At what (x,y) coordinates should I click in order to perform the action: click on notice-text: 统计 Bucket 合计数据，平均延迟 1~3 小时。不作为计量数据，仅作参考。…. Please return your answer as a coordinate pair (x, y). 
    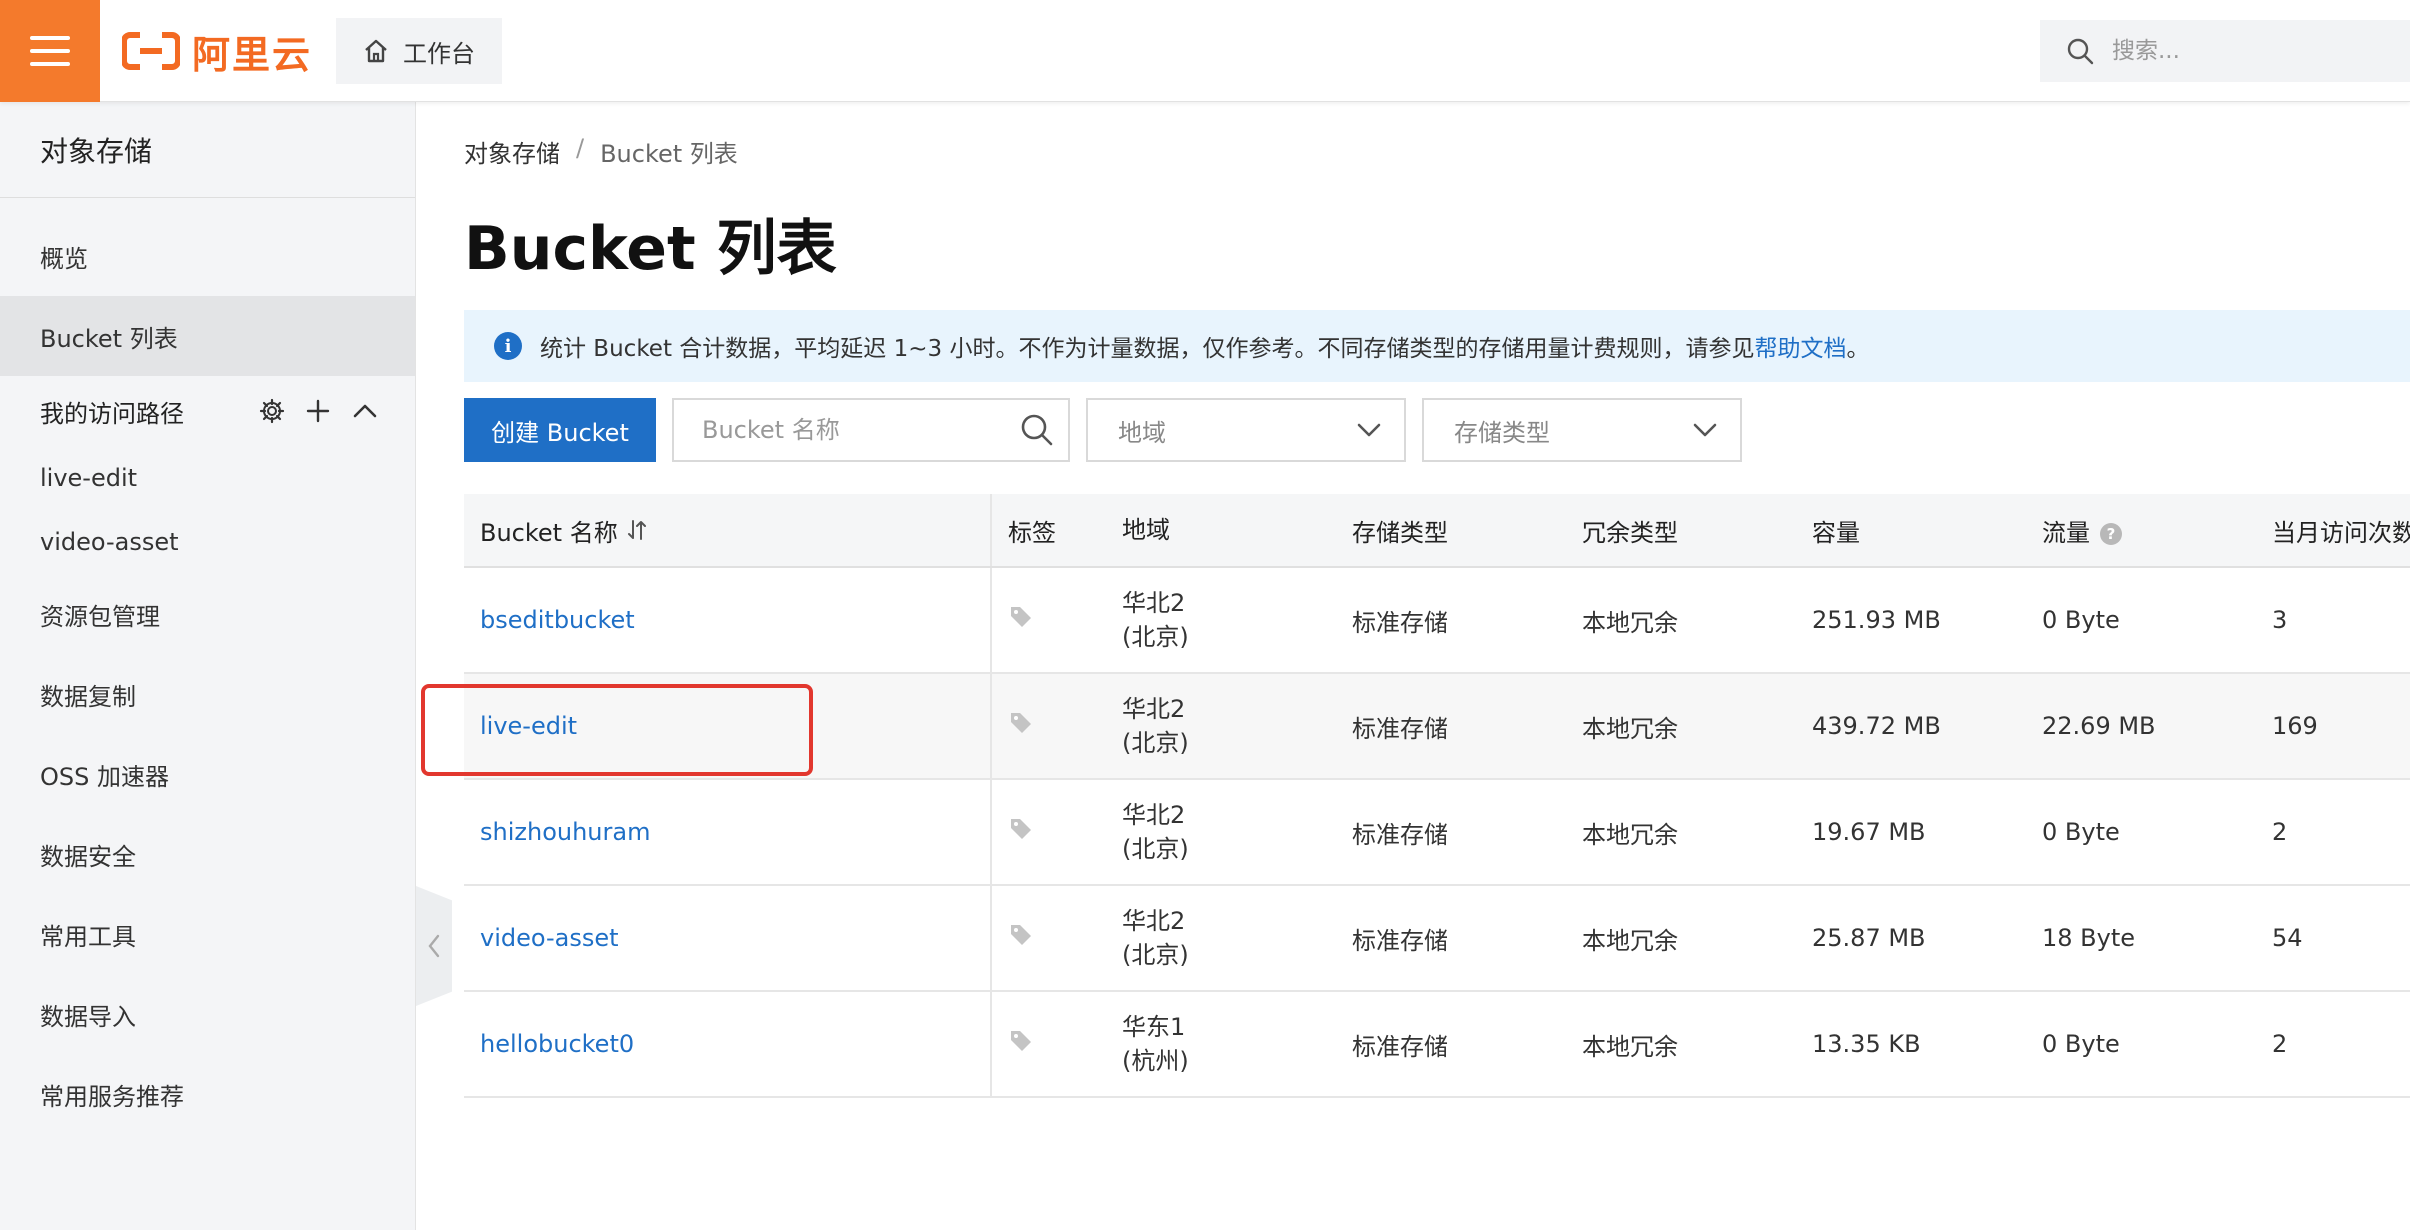
    Looking at the image, I should click on (1205, 349).